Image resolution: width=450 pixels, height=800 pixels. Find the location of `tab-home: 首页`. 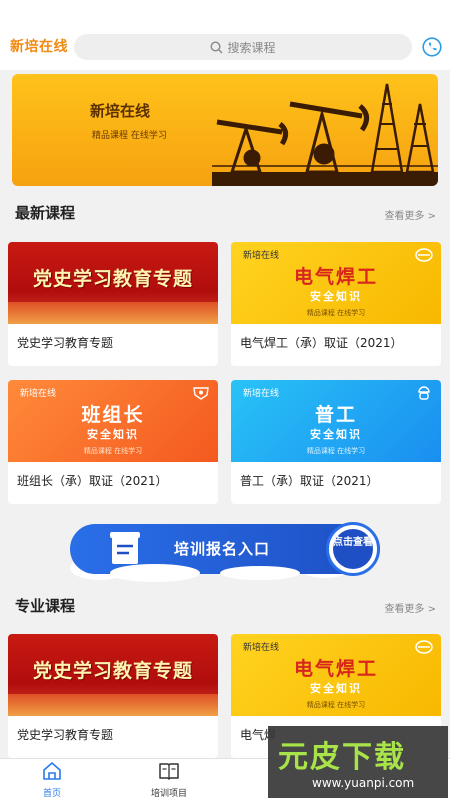

tab-home: 首页 is located at coordinates (52, 780).